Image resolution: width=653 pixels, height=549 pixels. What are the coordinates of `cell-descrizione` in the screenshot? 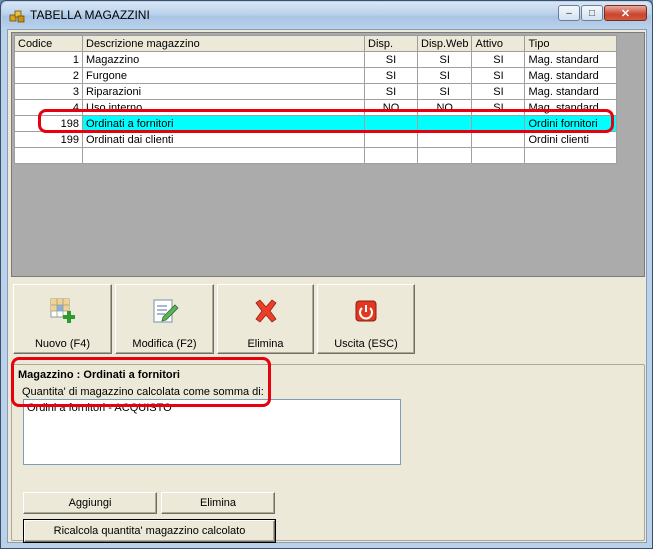 It's located at (223, 155).